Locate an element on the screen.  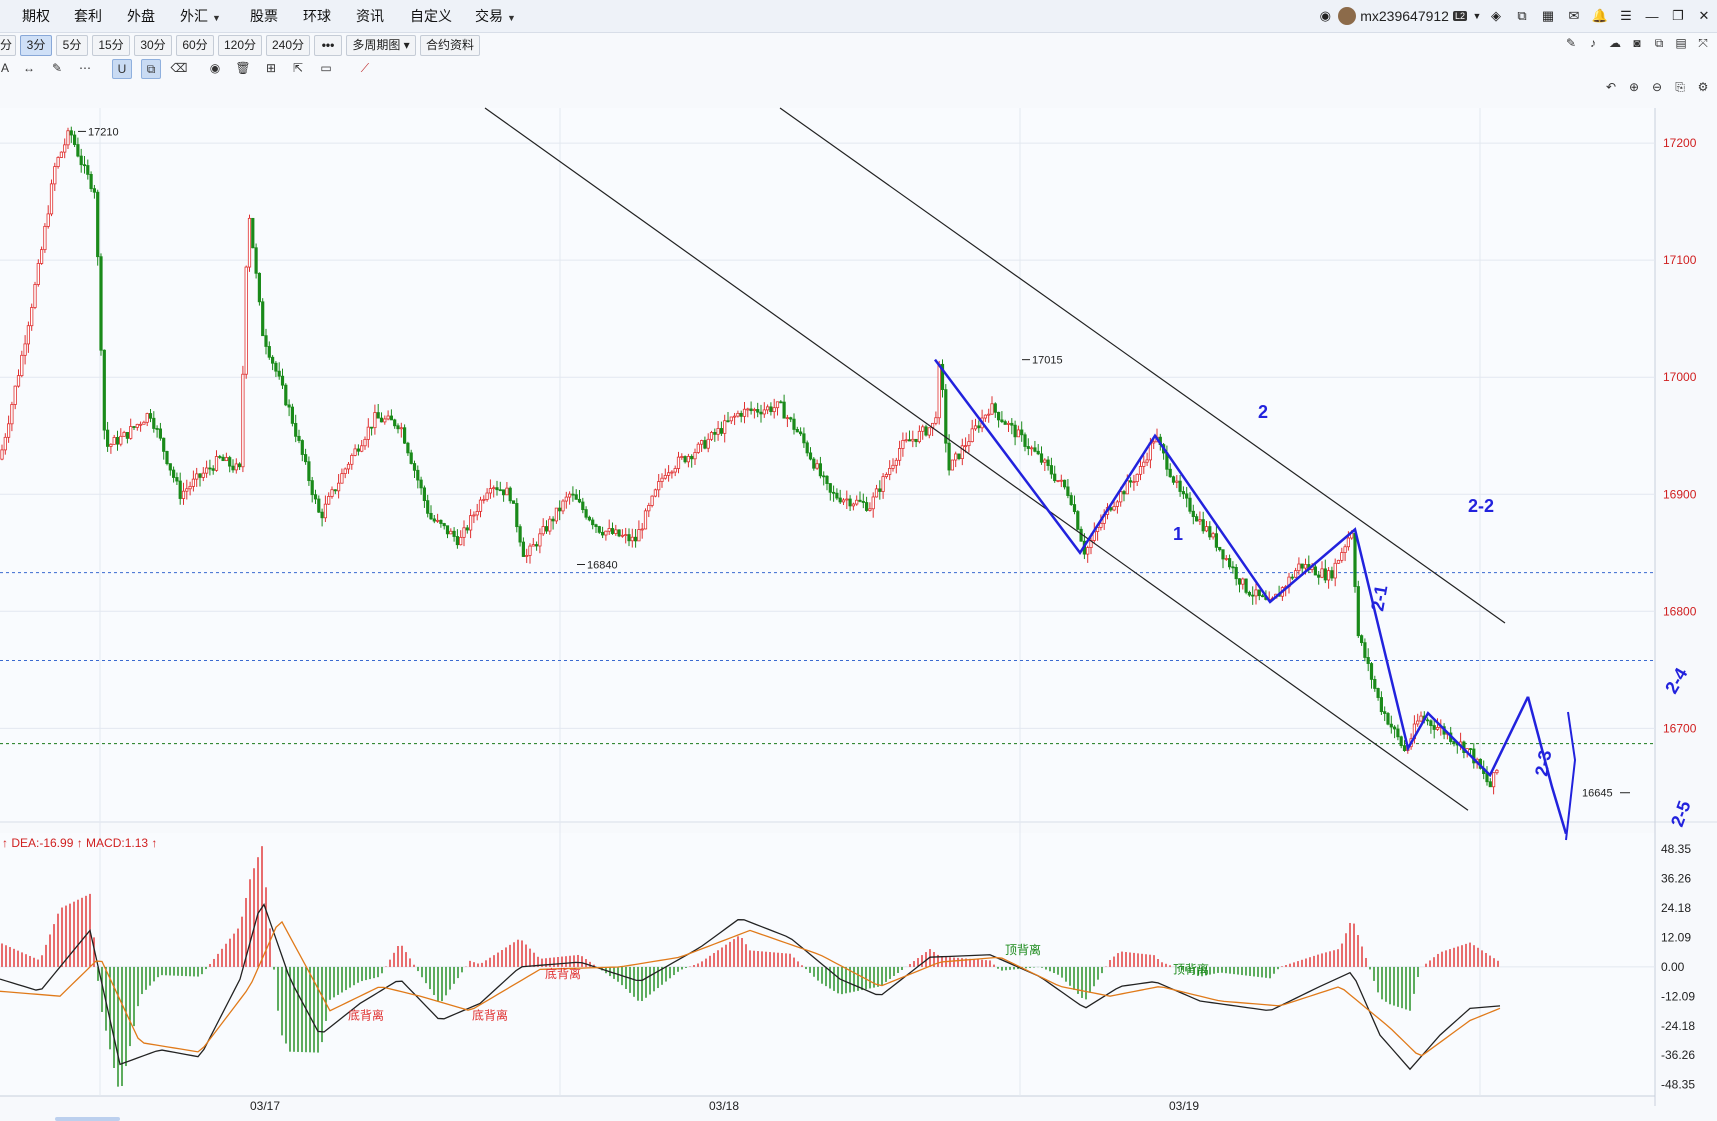
price-tick-label: 16900 is located at coordinates (1680, 494).